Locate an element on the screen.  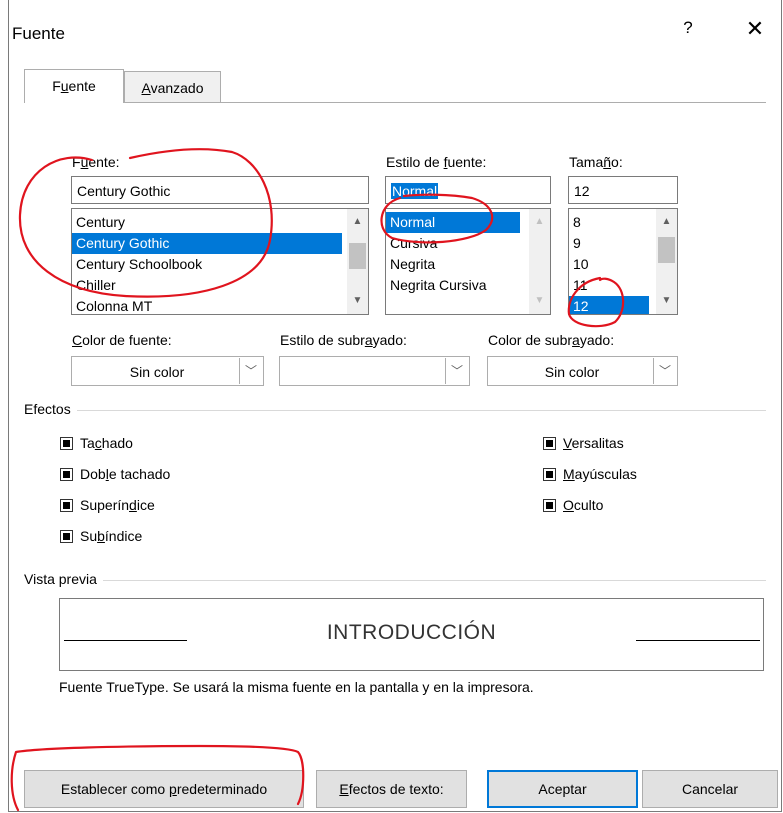
size-list: 8 9 10 11 12 ▲ ▼ is located at coordinates (623, 261).